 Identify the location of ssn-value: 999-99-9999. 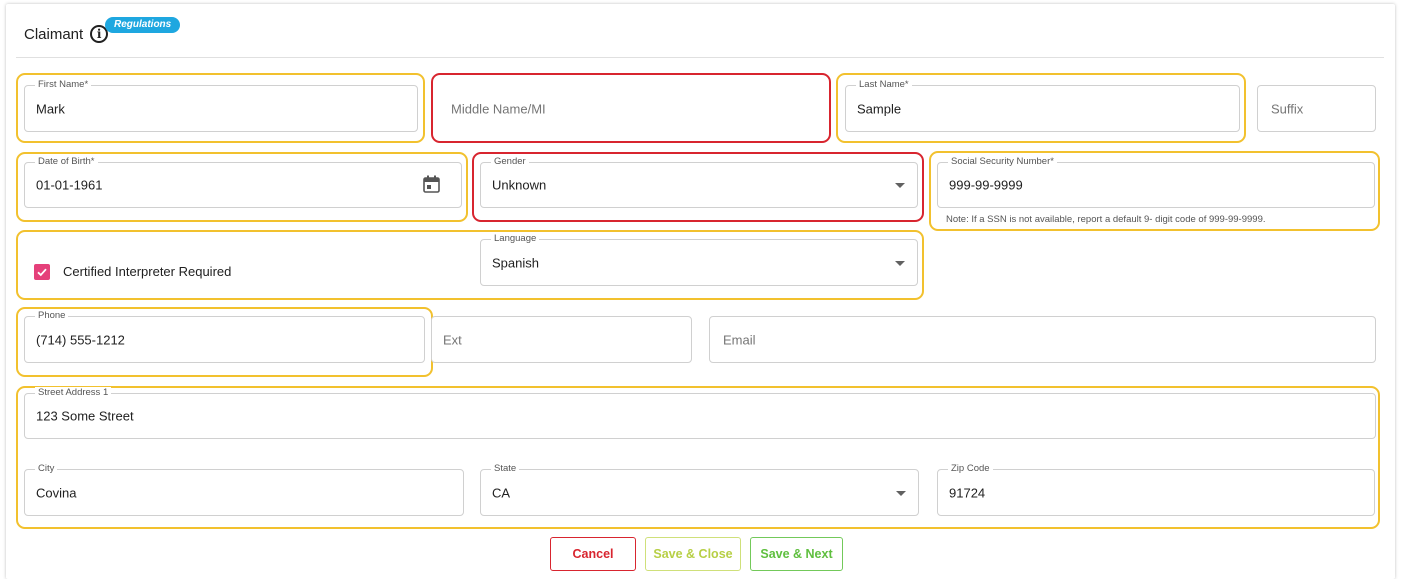
(986, 185).